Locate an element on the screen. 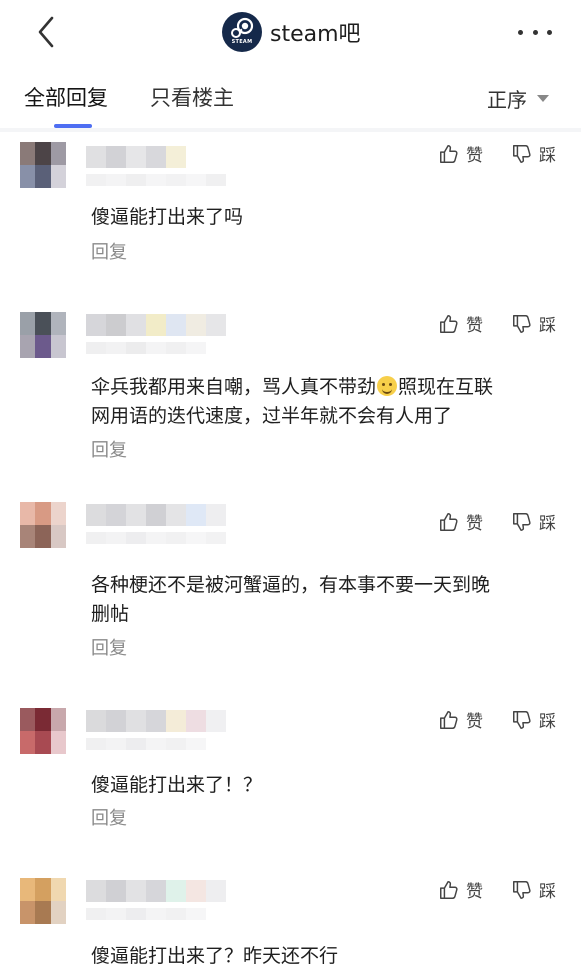  tab-all-replies: 全部回复 is located at coordinates (66, 97).